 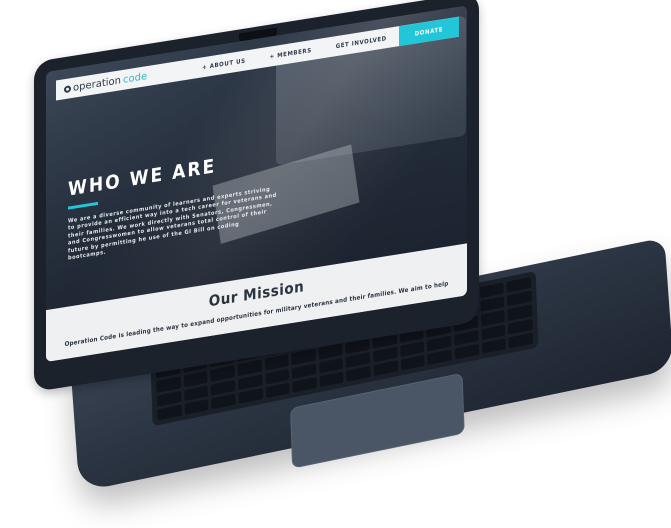 I want to click on nav-members: + MEMBERS, so click(x=291, y=53).